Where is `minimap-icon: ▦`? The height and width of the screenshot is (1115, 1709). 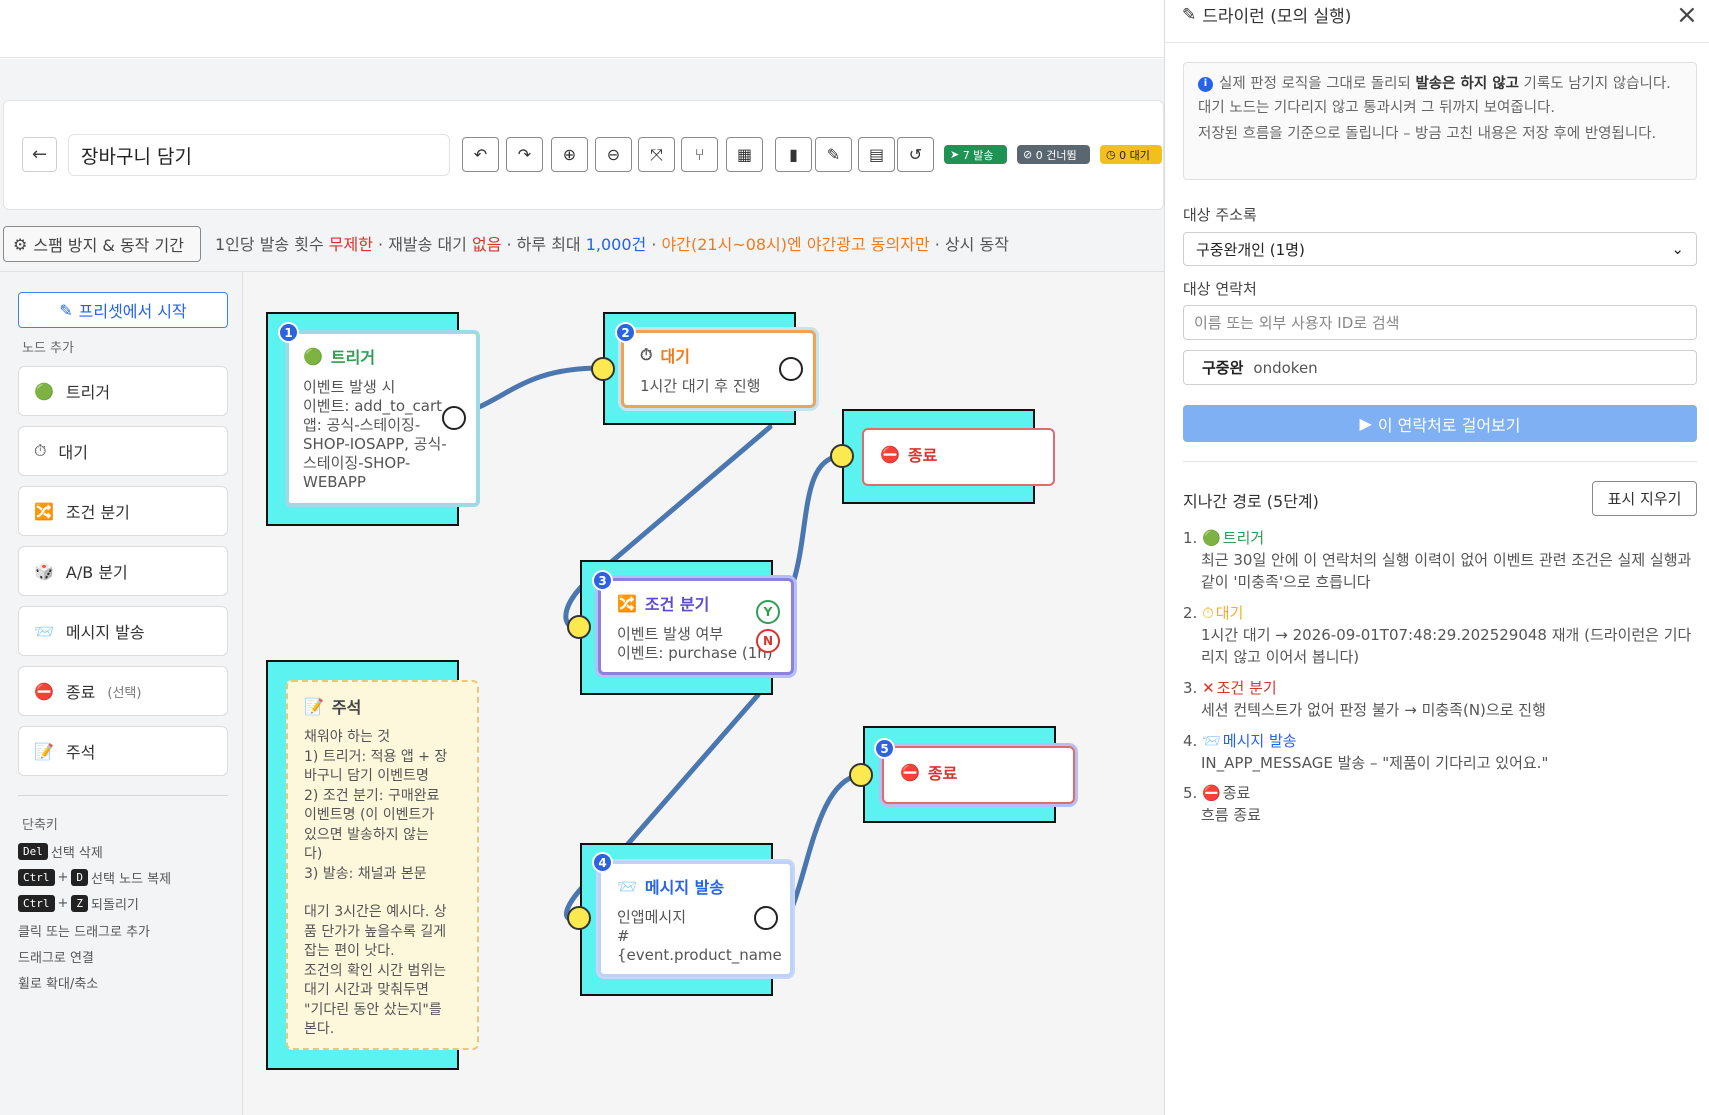 minimap-icon: ▦ is located at coordinates (744, 154).